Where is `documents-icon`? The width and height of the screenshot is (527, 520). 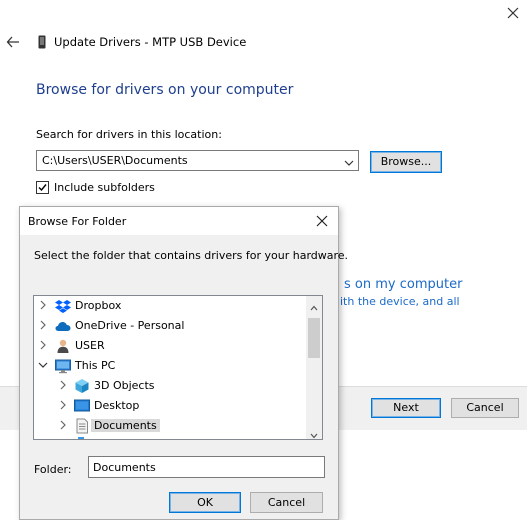 documents-icon is located at coordinates (82, 426).